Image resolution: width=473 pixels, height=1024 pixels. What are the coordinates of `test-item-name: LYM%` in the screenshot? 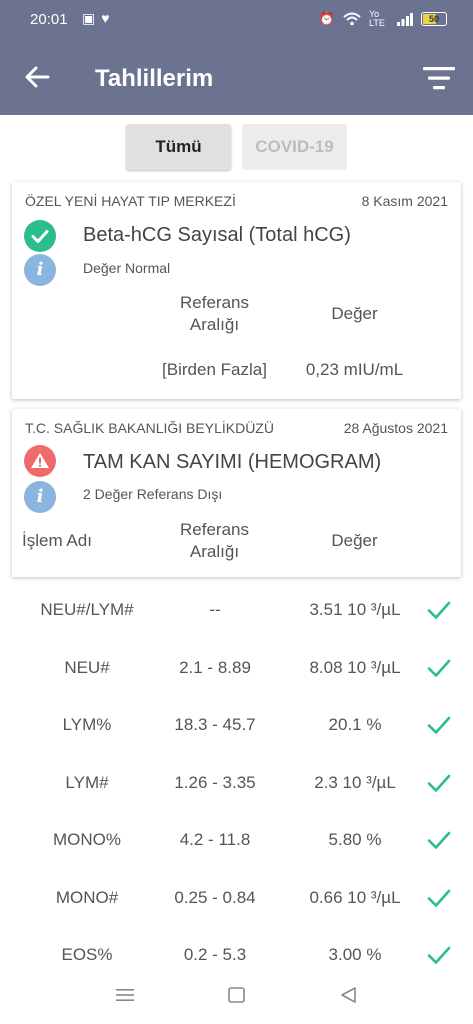 It's located at (87, 724).